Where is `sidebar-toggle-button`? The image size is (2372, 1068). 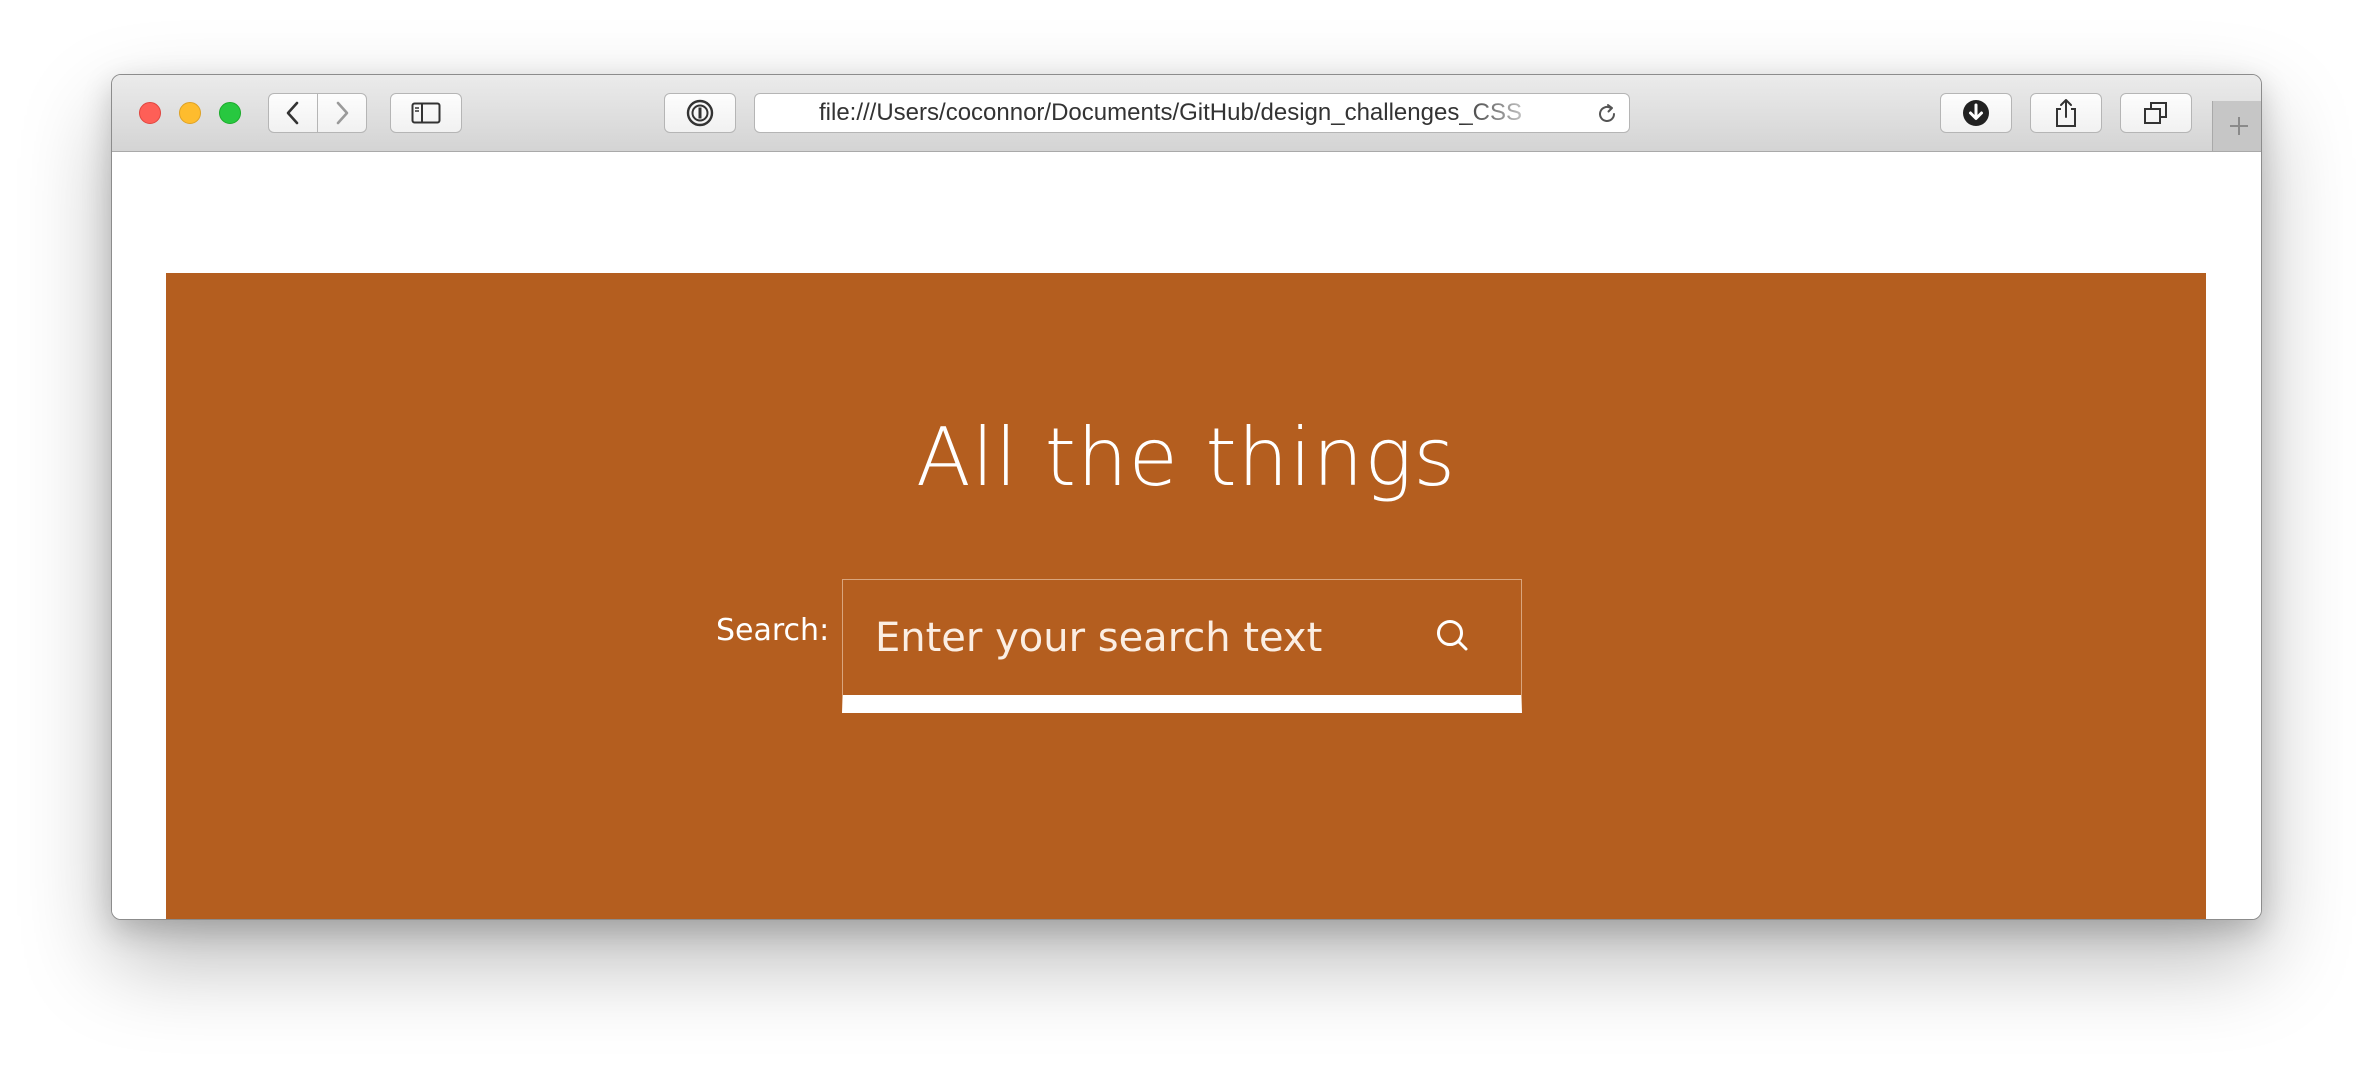
sidebar-toggle-button is located at coordinates (426, 113).